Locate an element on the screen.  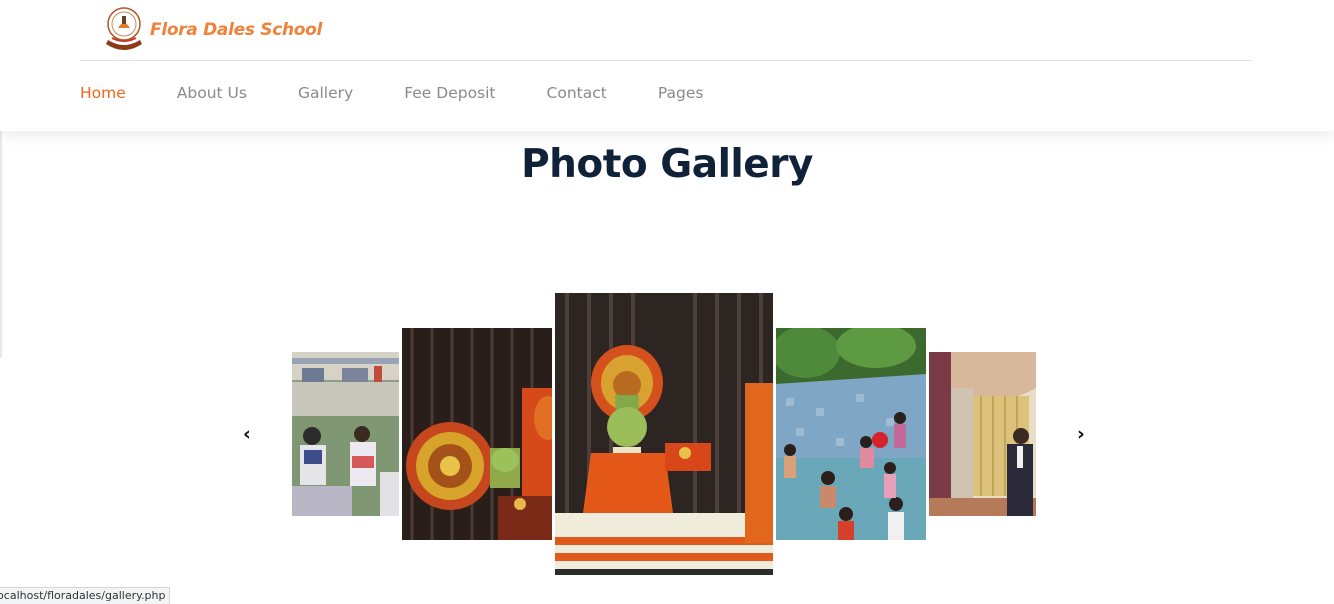
gallery-photo-kathakali-dancer is located at coordinates (664, 434).